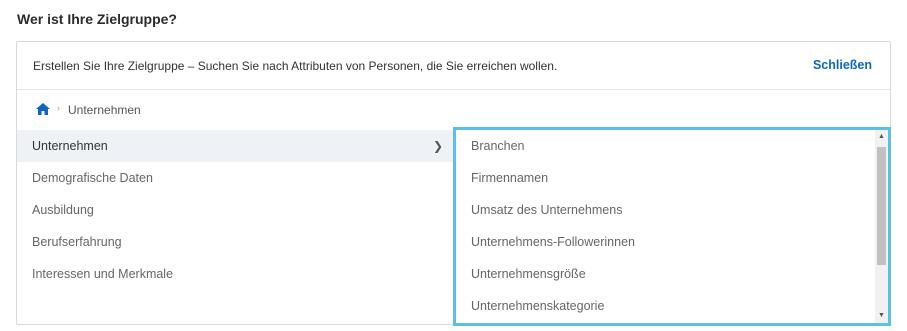  What do you see at coordinates (665, 210) in the screenshot?
I see `subcategory-item: Umsatz des Unternehmens` at bounding box center [665, 210].